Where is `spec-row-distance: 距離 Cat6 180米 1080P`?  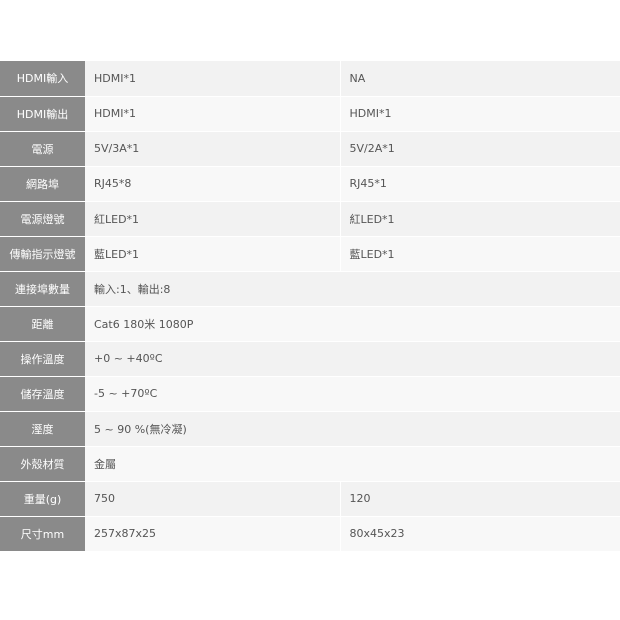
spec-row-distance: 距離 Cat6 180米 1080P is located at coordinates (310, 324).